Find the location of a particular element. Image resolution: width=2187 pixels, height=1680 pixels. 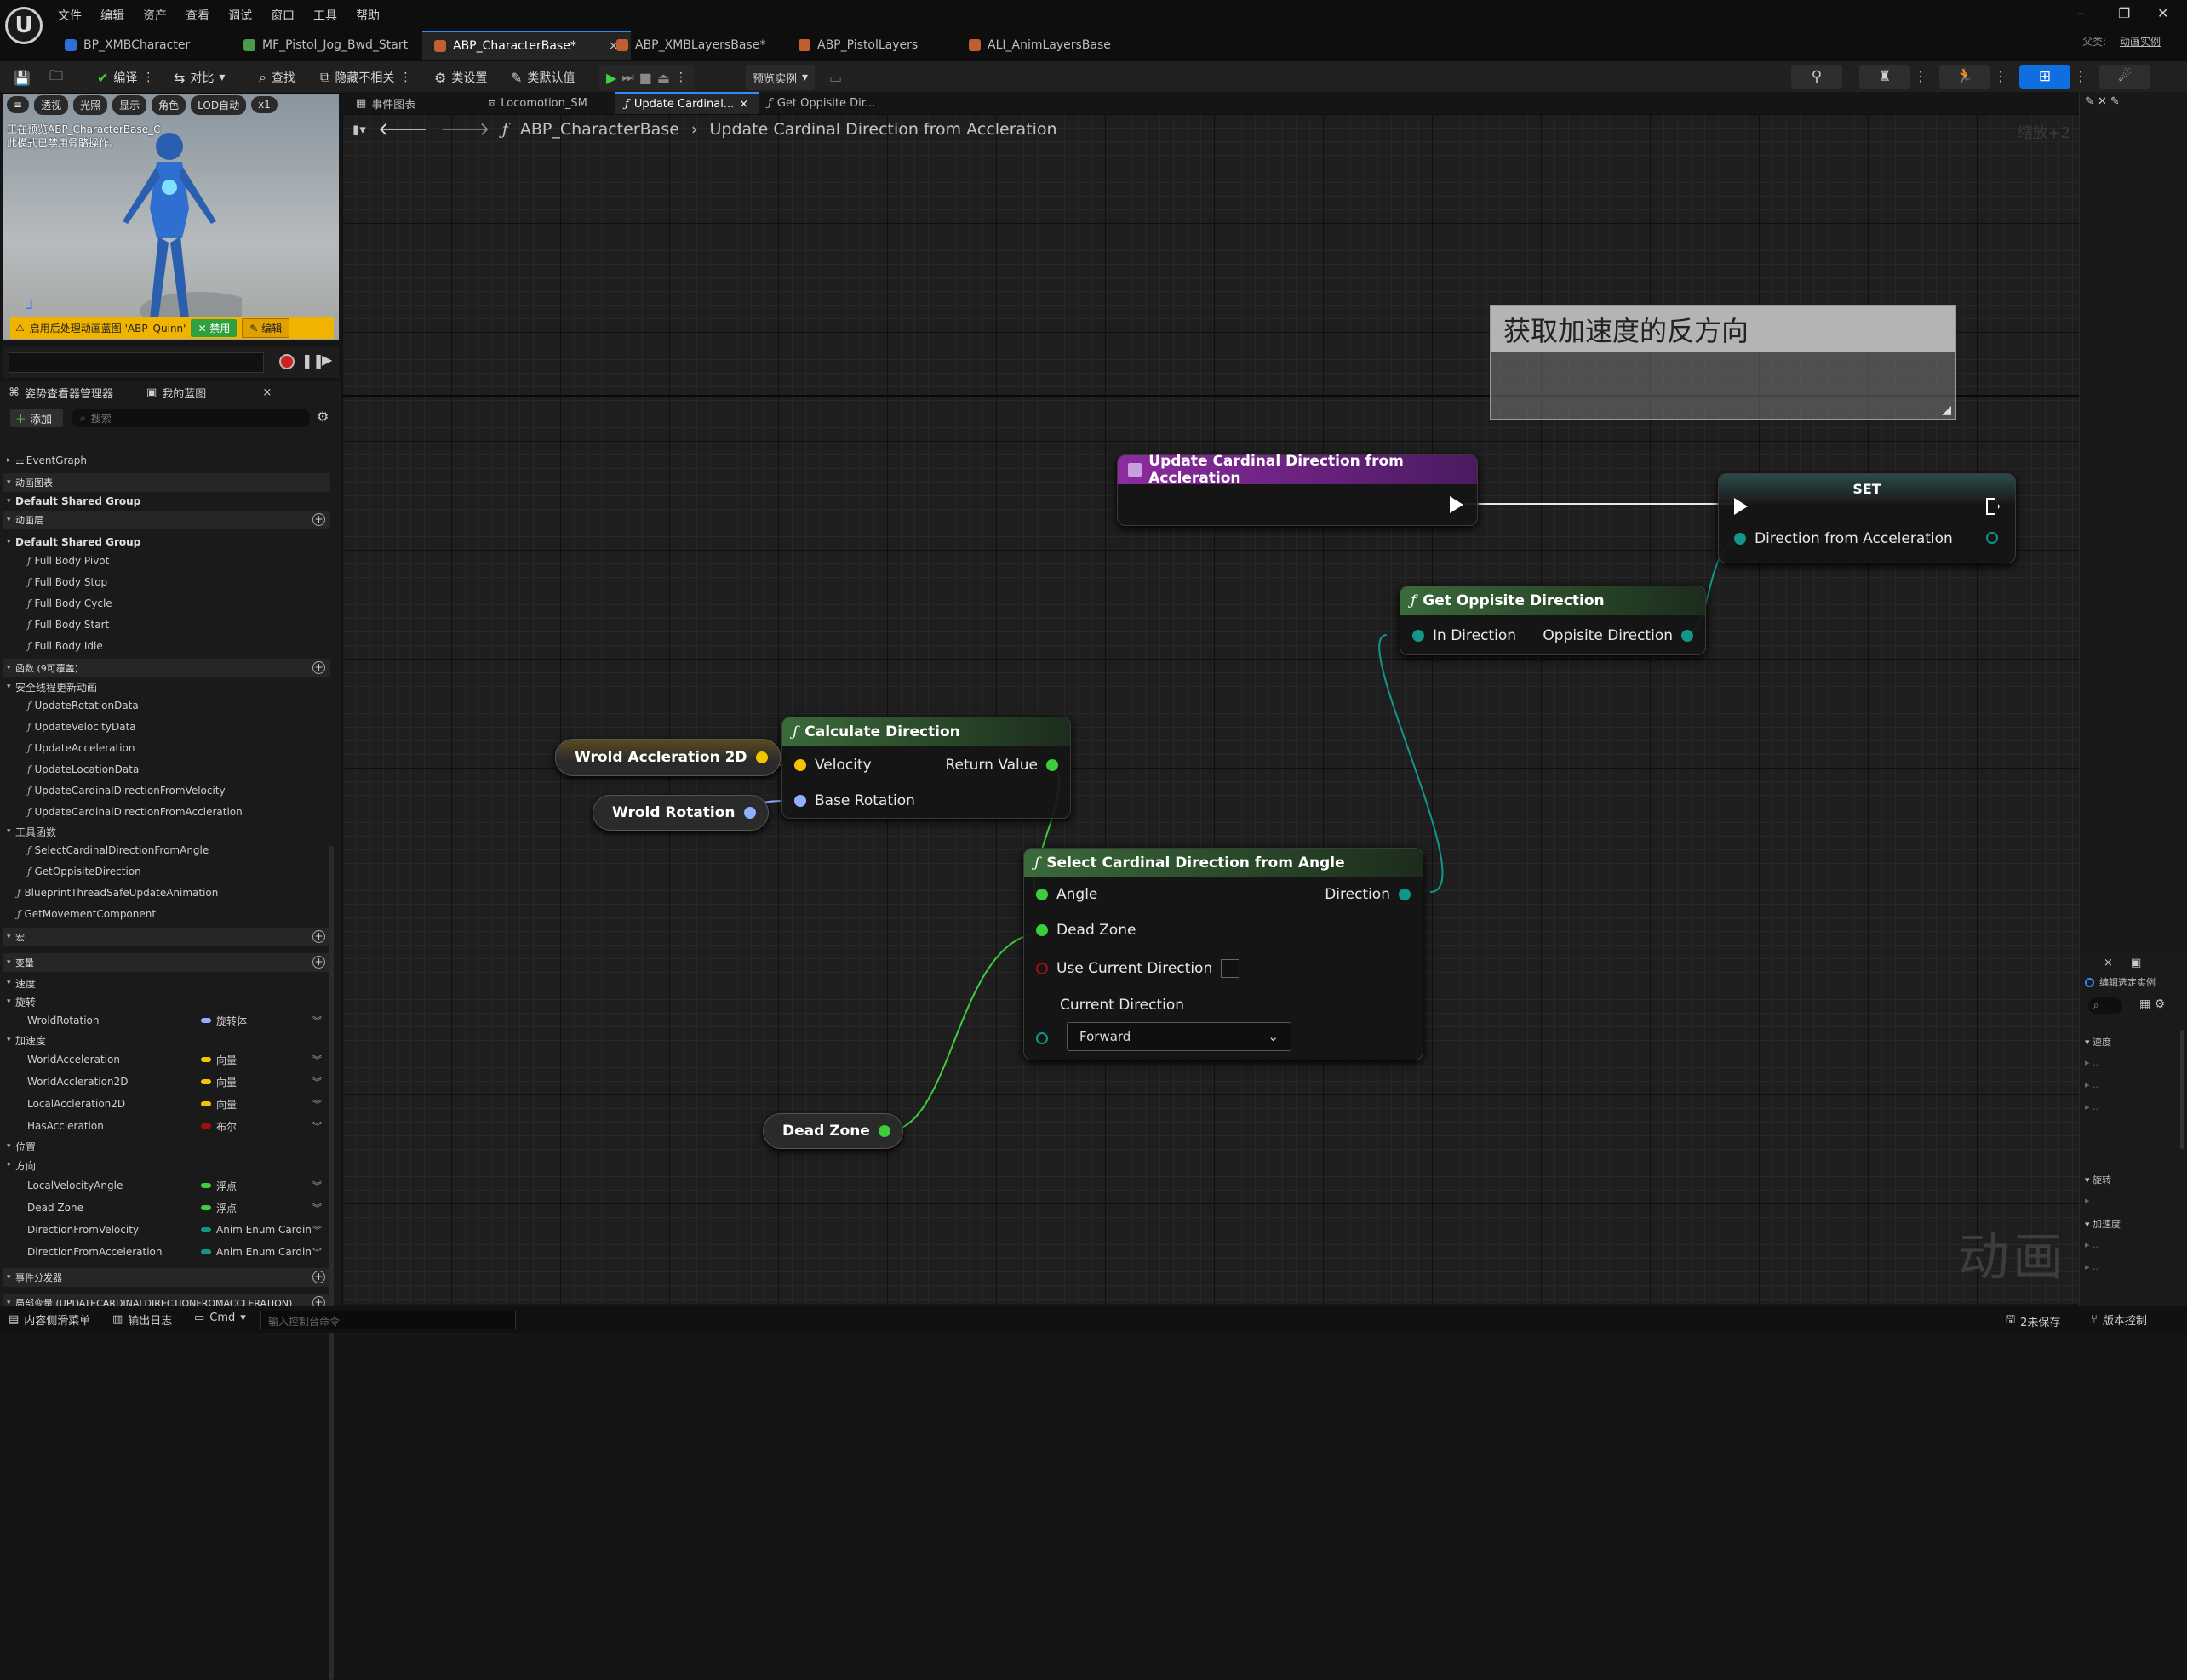

category-rotation: ▾ 旋转 is located at coordinates (2098, 1180).